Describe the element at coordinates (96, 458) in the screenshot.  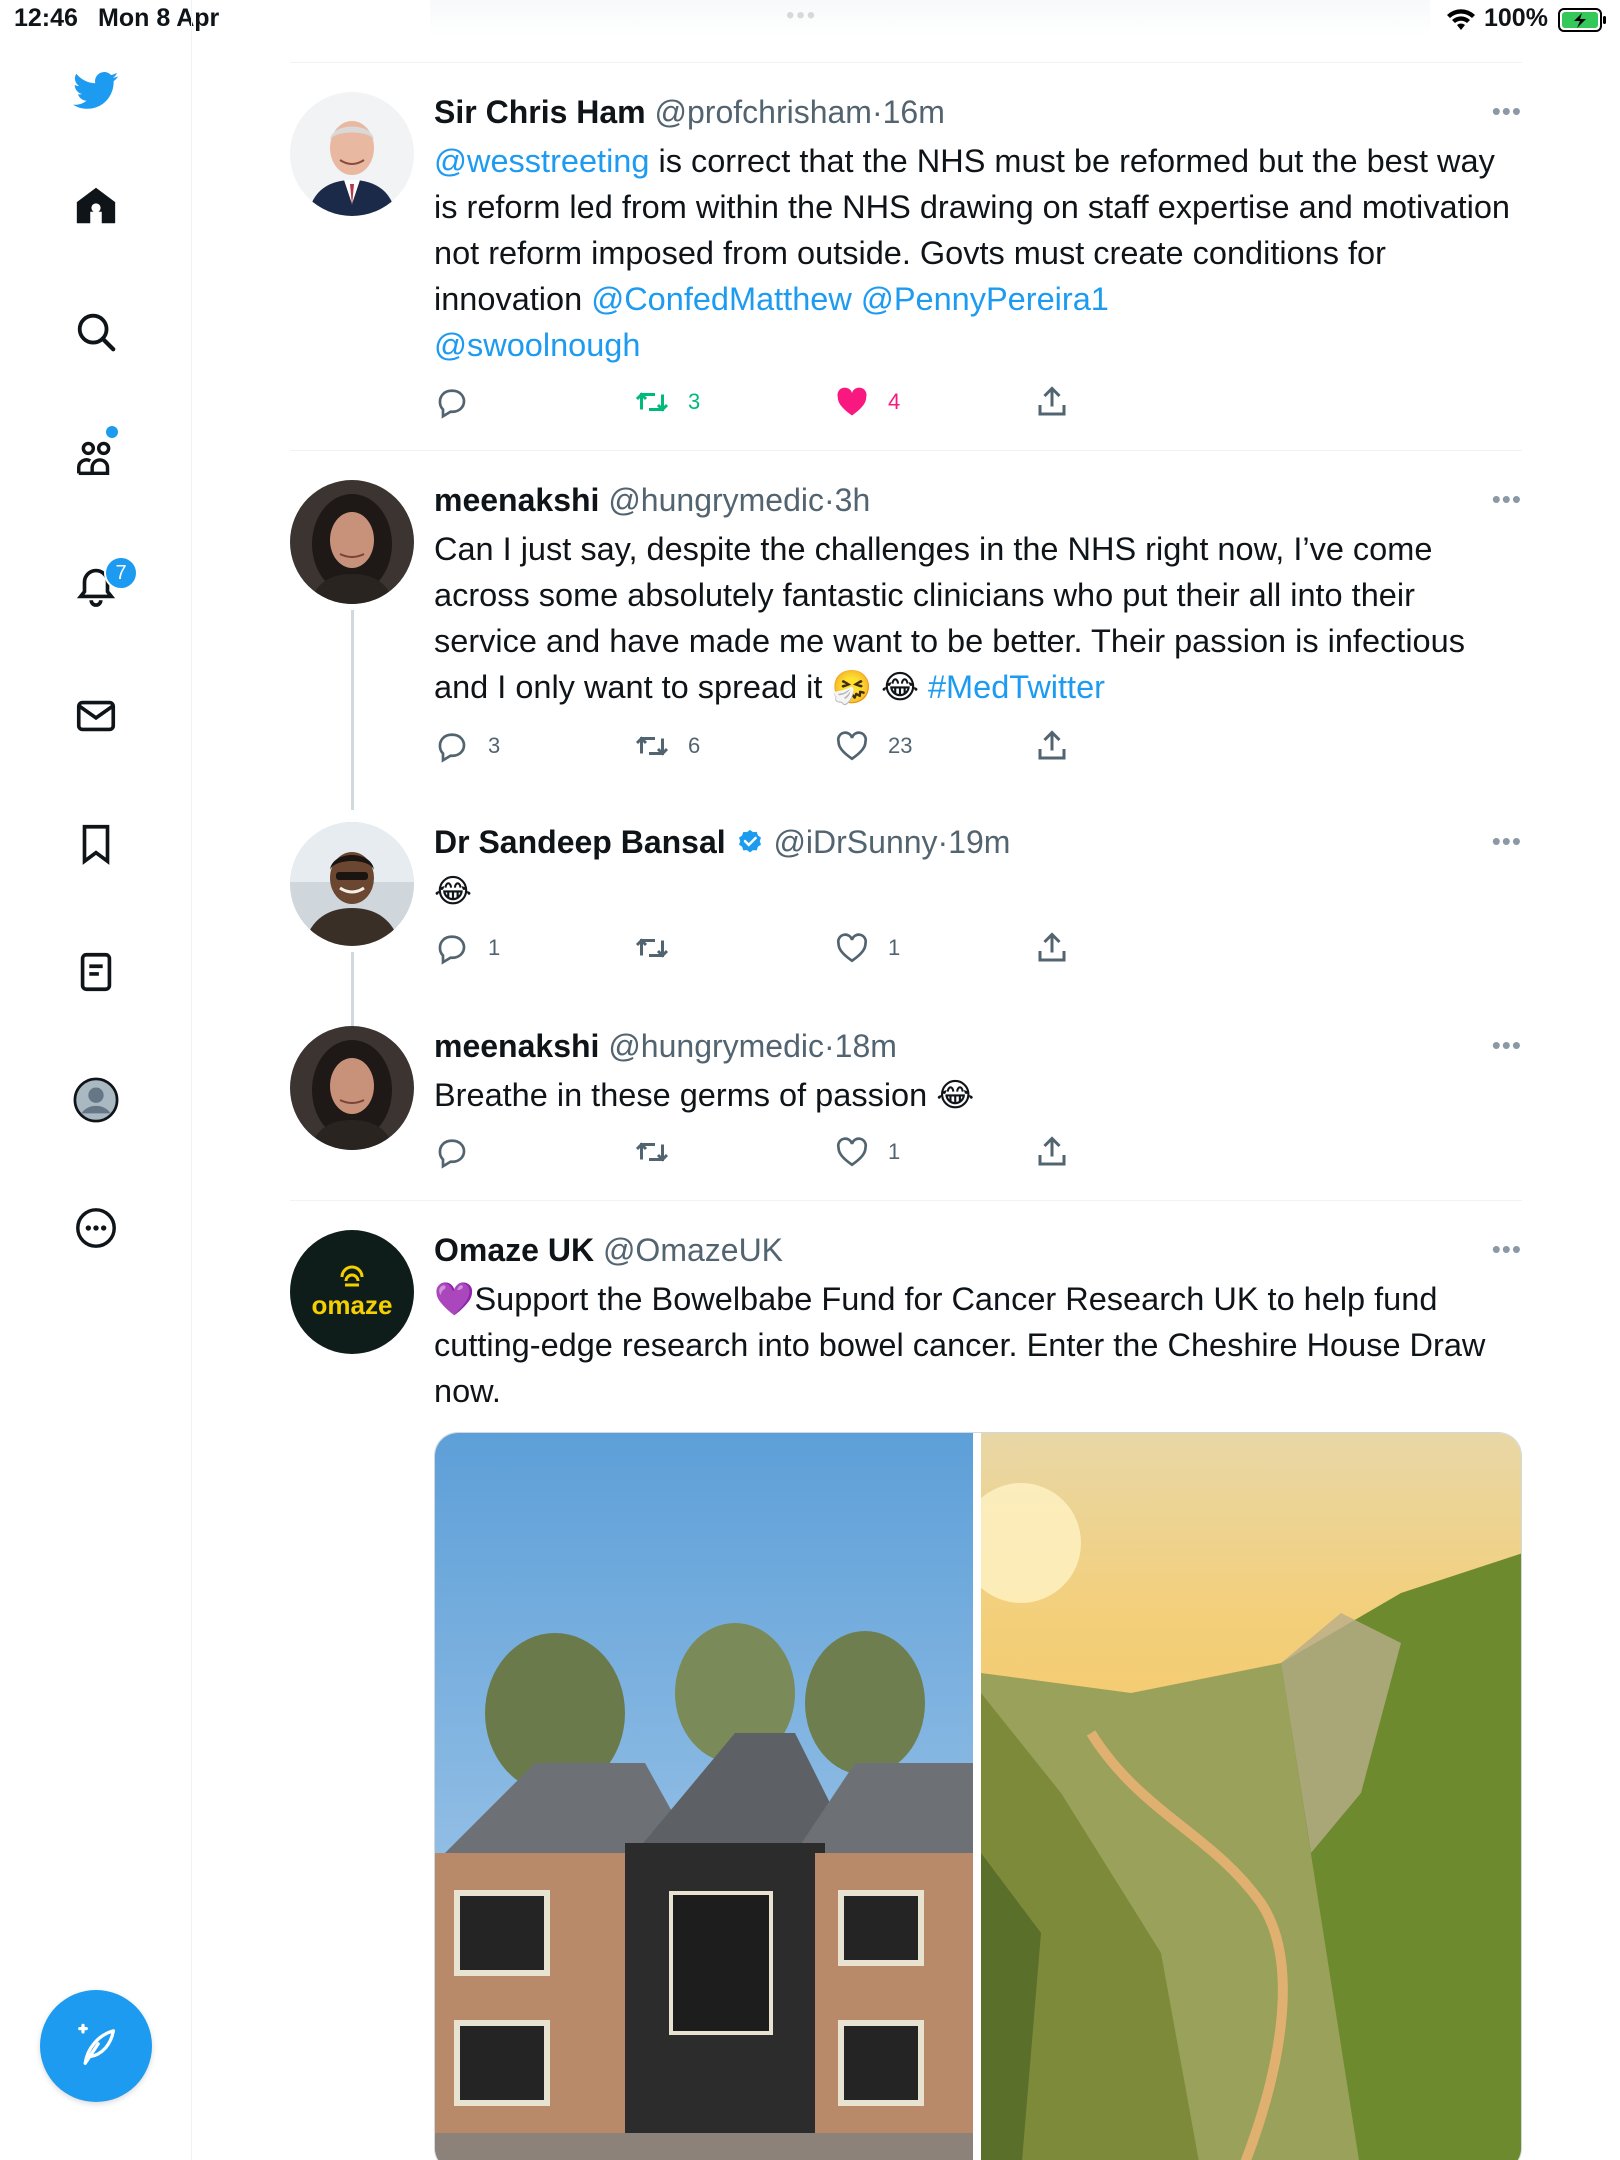
I see `communities-icon` at that location.